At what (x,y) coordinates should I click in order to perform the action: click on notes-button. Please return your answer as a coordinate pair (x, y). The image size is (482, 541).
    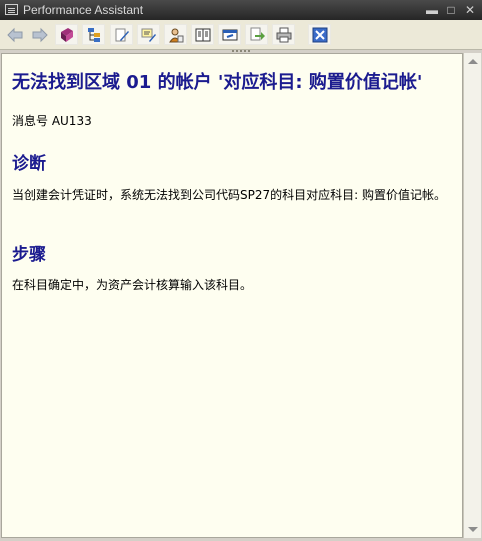
    Looking at the image, I should click on (148, 34).